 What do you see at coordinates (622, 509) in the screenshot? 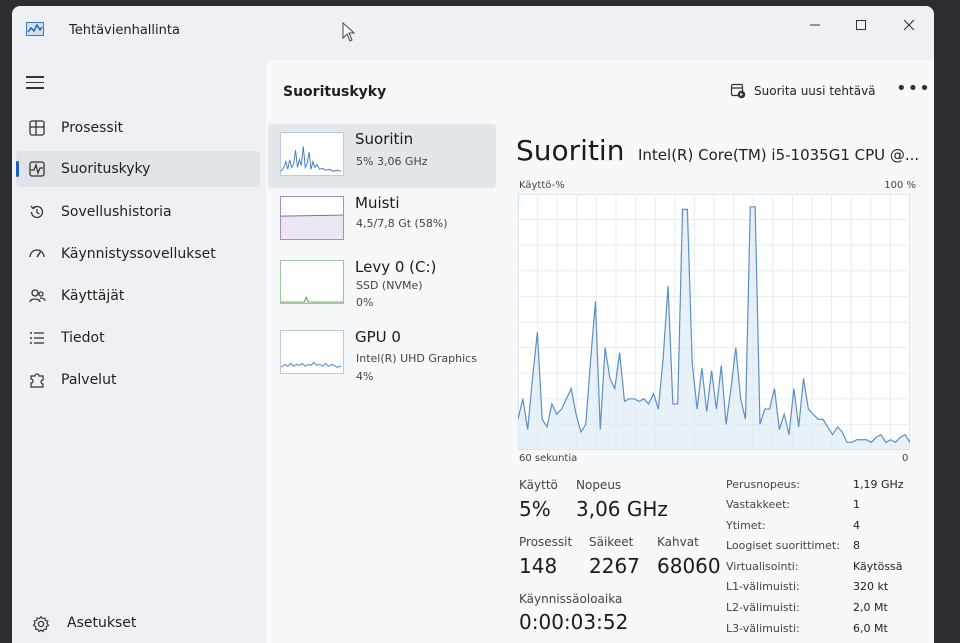
I see `speed-value: 3,06 GHz` at bounding box center [622, 509].